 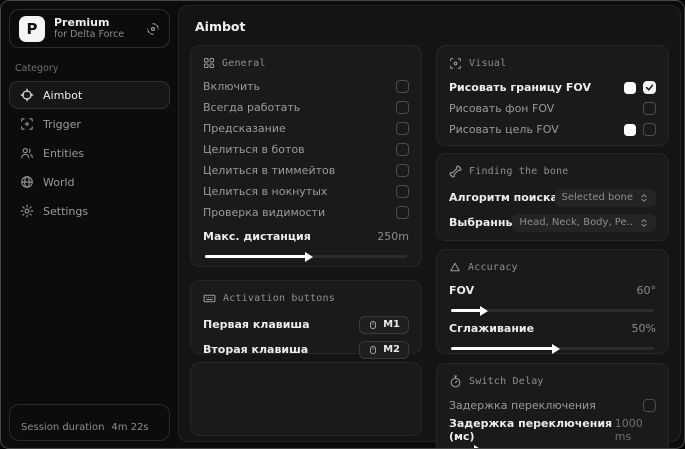 I want to click on panel-header-label: Finding the bone, so click(x=519, y=171).